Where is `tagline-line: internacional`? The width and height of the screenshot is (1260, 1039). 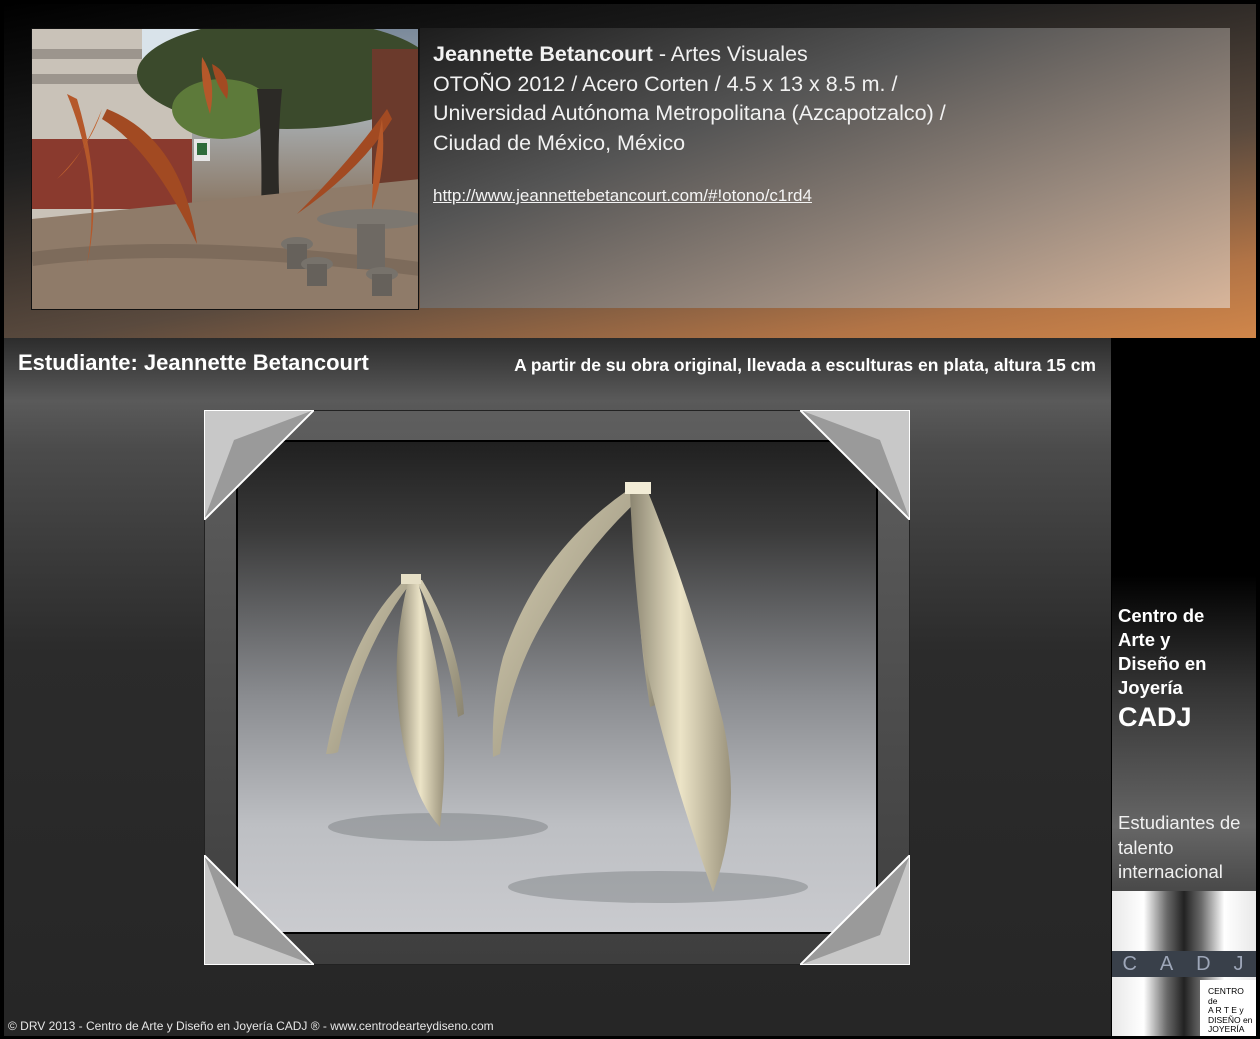
tagline-line: internacional is located at coordinates (1170, 871).